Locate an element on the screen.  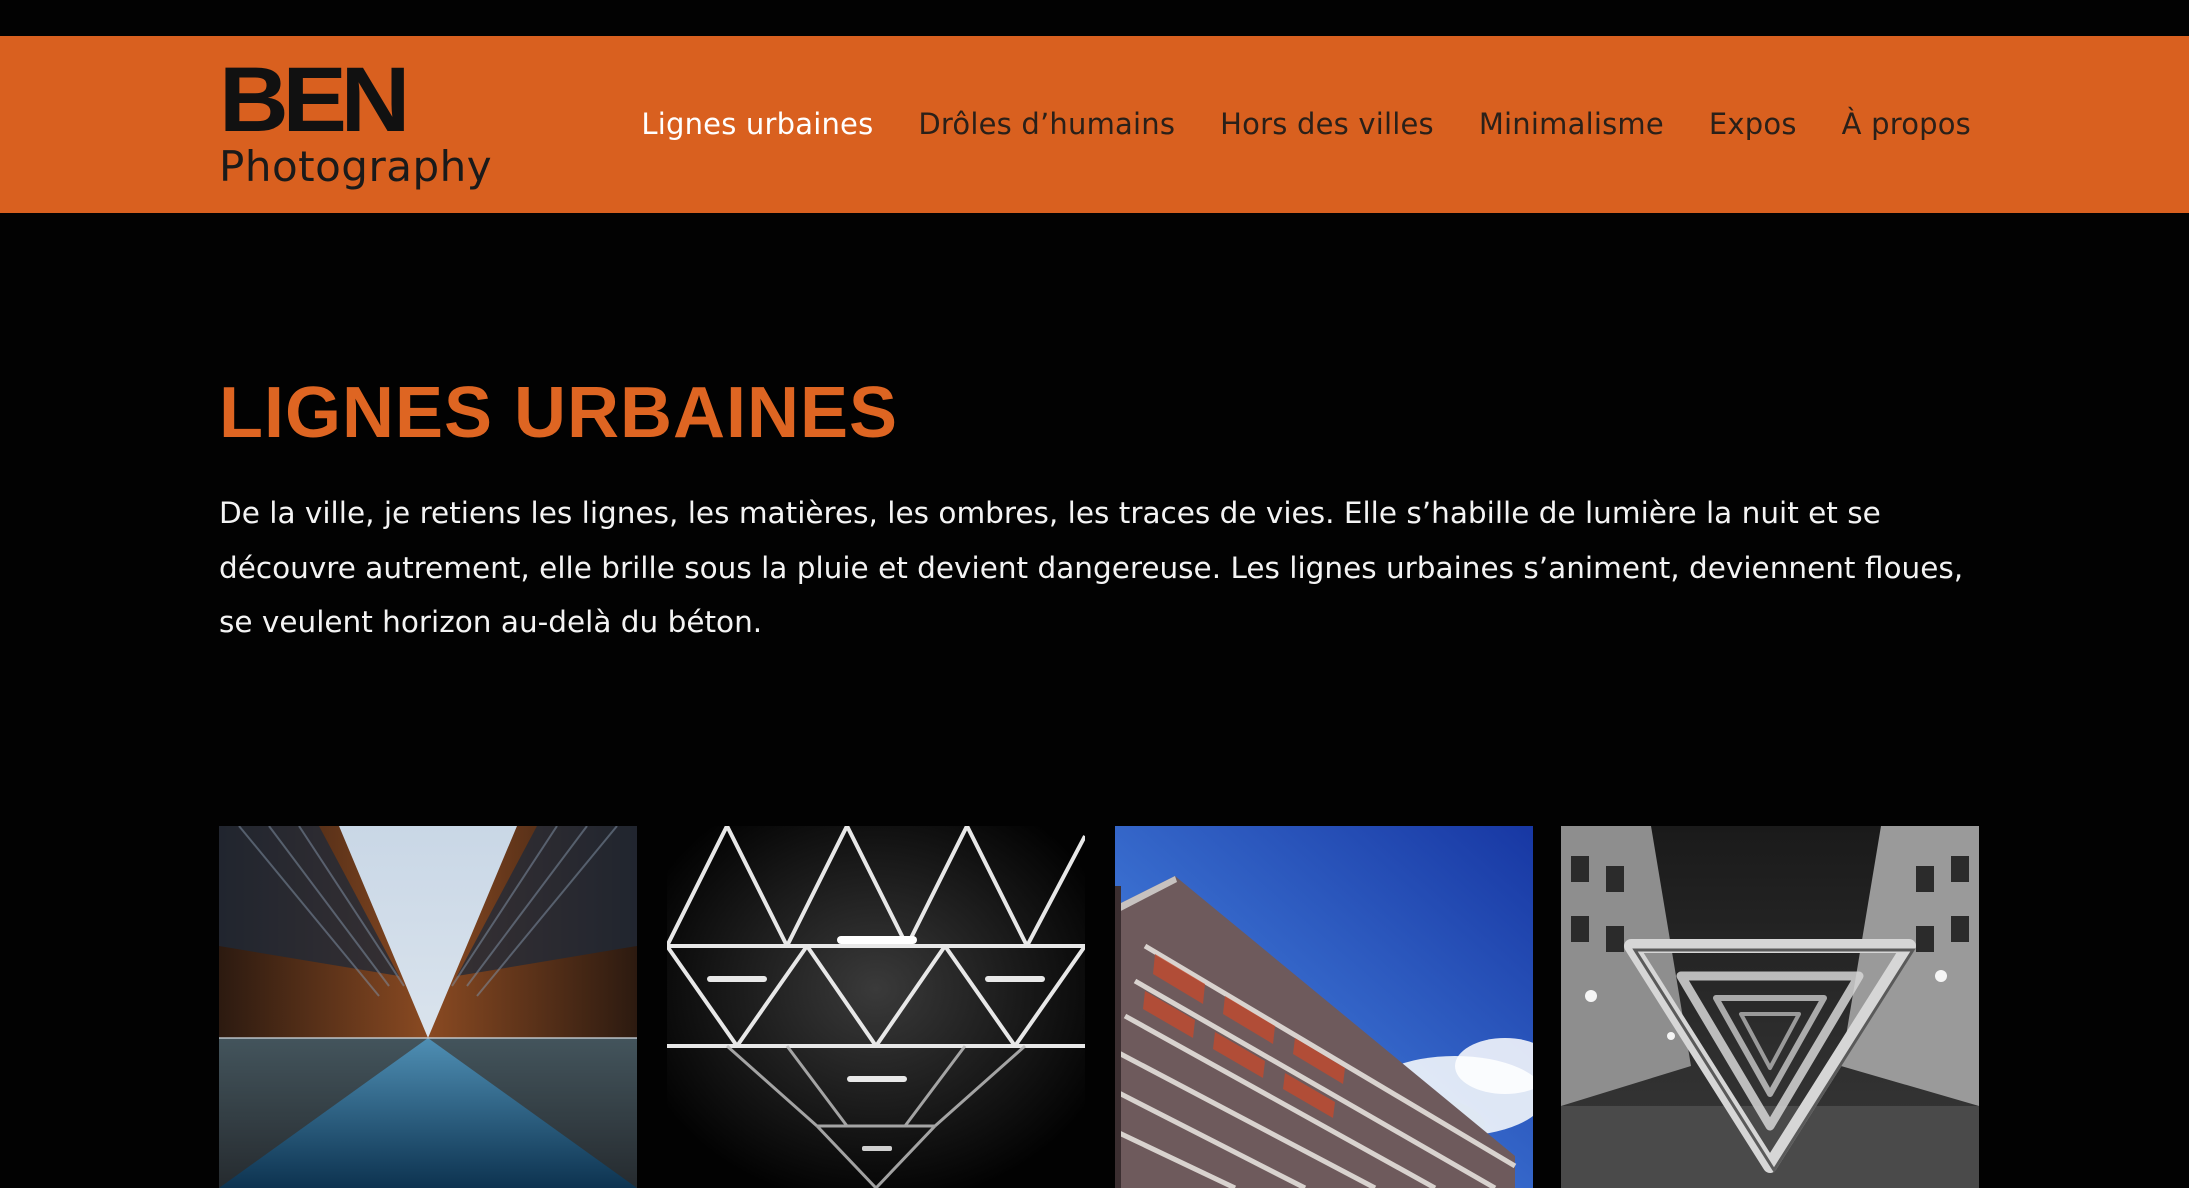
nav-item-expos: Expos is located at coordinates (1753, 124).